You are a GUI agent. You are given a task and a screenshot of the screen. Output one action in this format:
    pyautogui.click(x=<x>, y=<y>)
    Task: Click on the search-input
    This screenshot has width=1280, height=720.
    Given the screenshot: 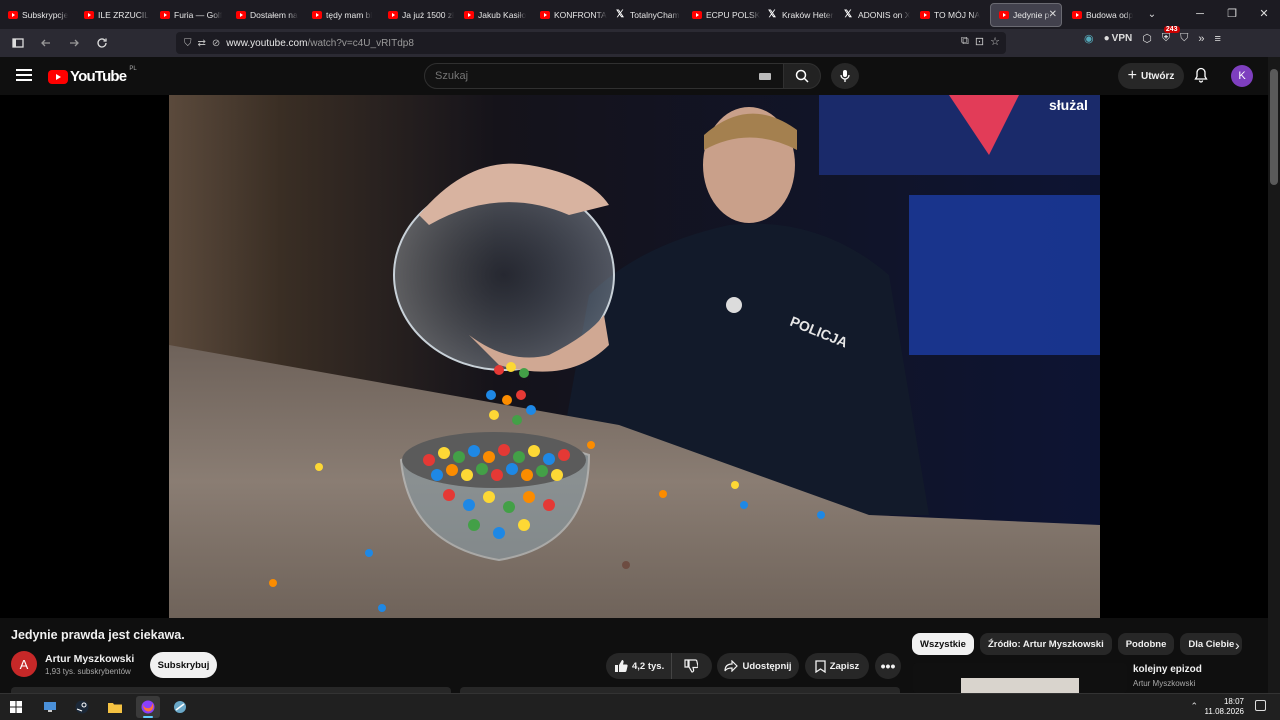 What is the action you would take?
    pyautogui.click(x=585, y=76)
    